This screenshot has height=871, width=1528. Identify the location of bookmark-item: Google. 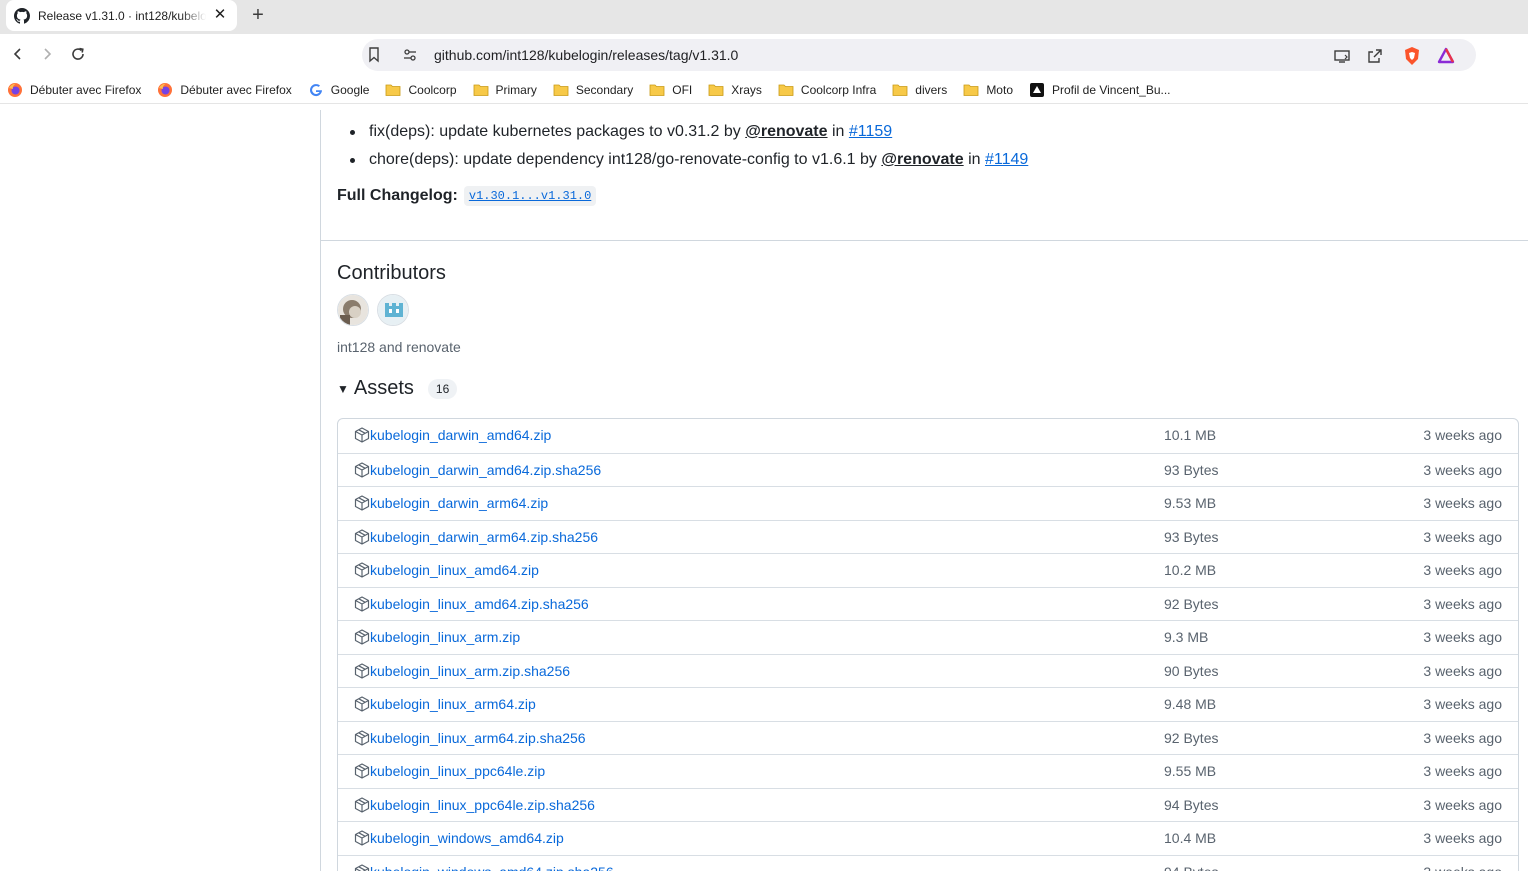
(339, 90).